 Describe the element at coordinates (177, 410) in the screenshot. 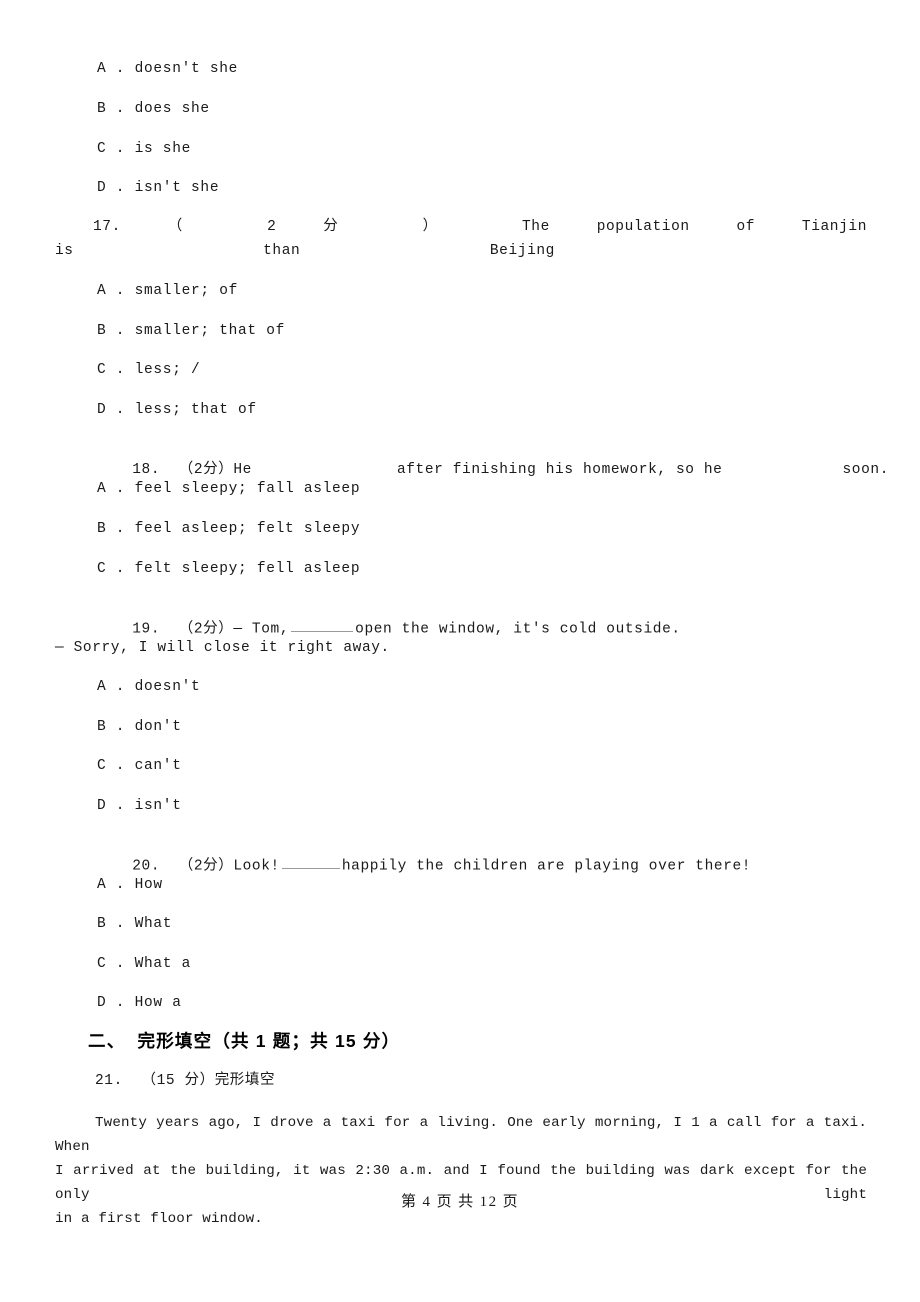

I see `option-row: D . less; that of` at that location.